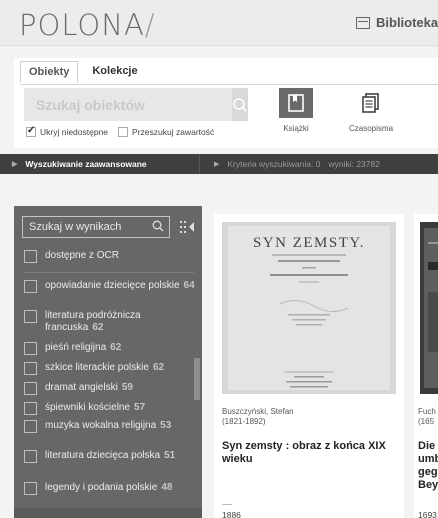 Image resolution: width=438 pixels, height=518 pixels. I want to click on search-content-checkbox, so click(123, 132).